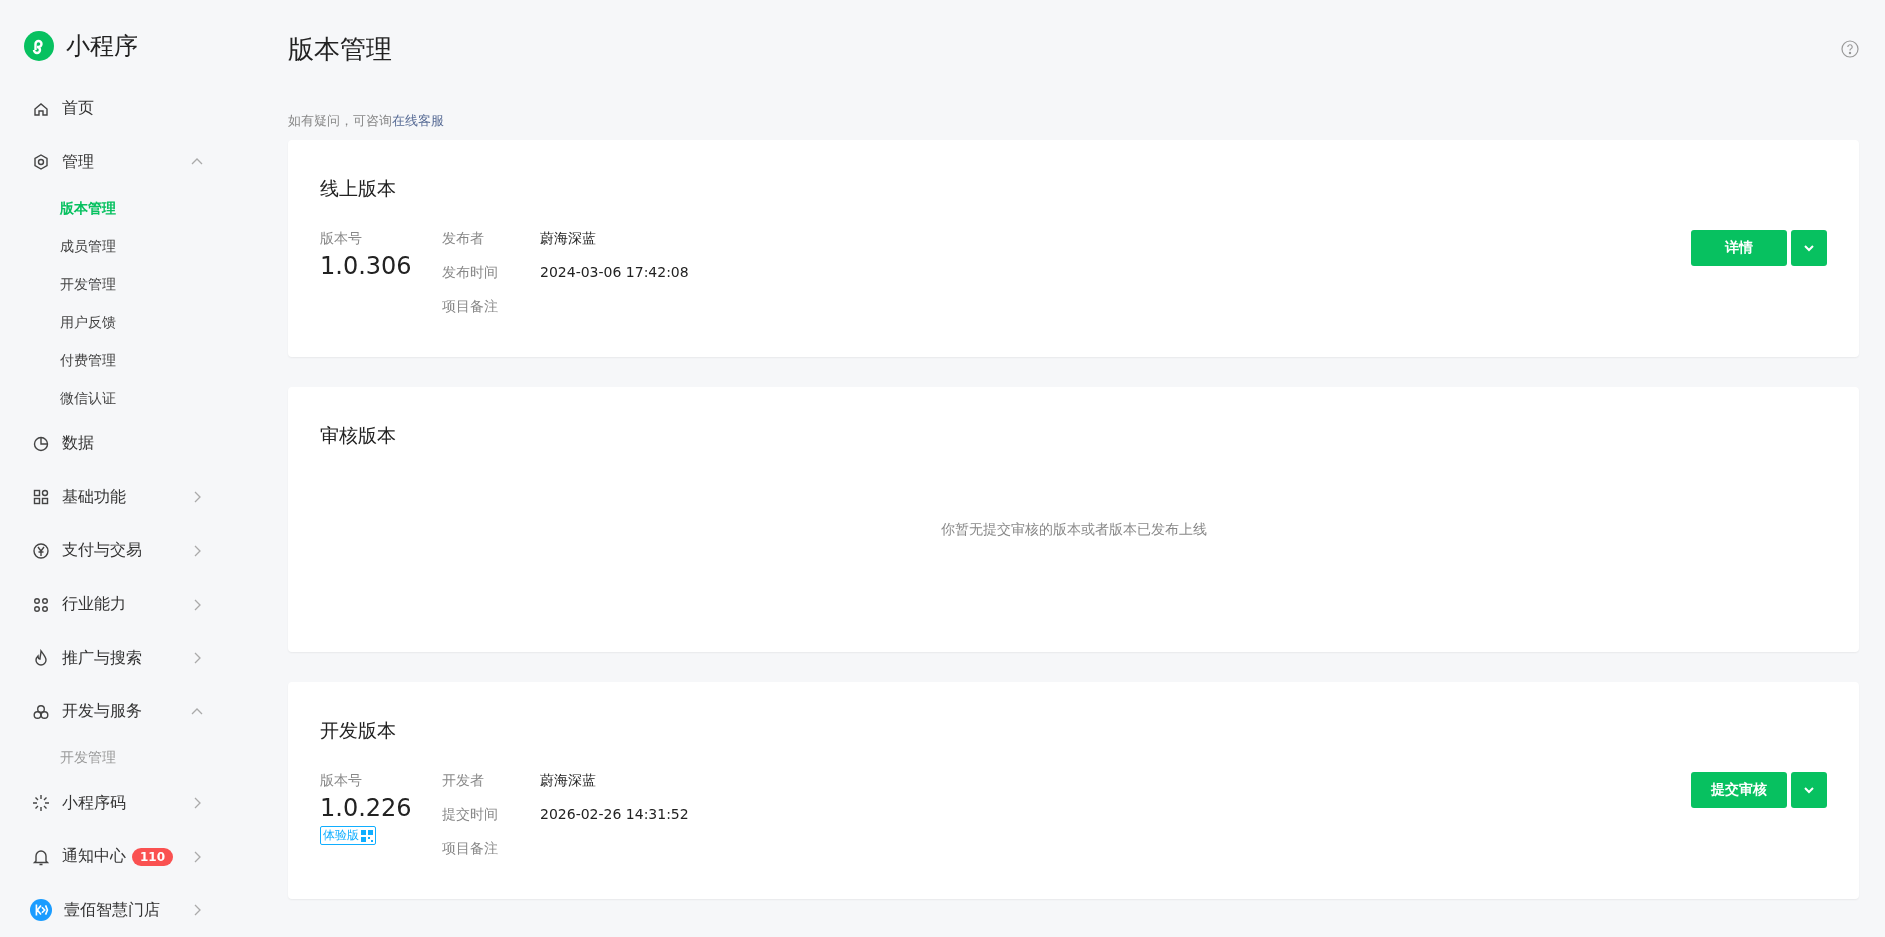  What do you see at coordinates (614, 815) in the screenshot?
I see `field-value: 2026-02-26 14:31:52` at bounding box center [614, 815].